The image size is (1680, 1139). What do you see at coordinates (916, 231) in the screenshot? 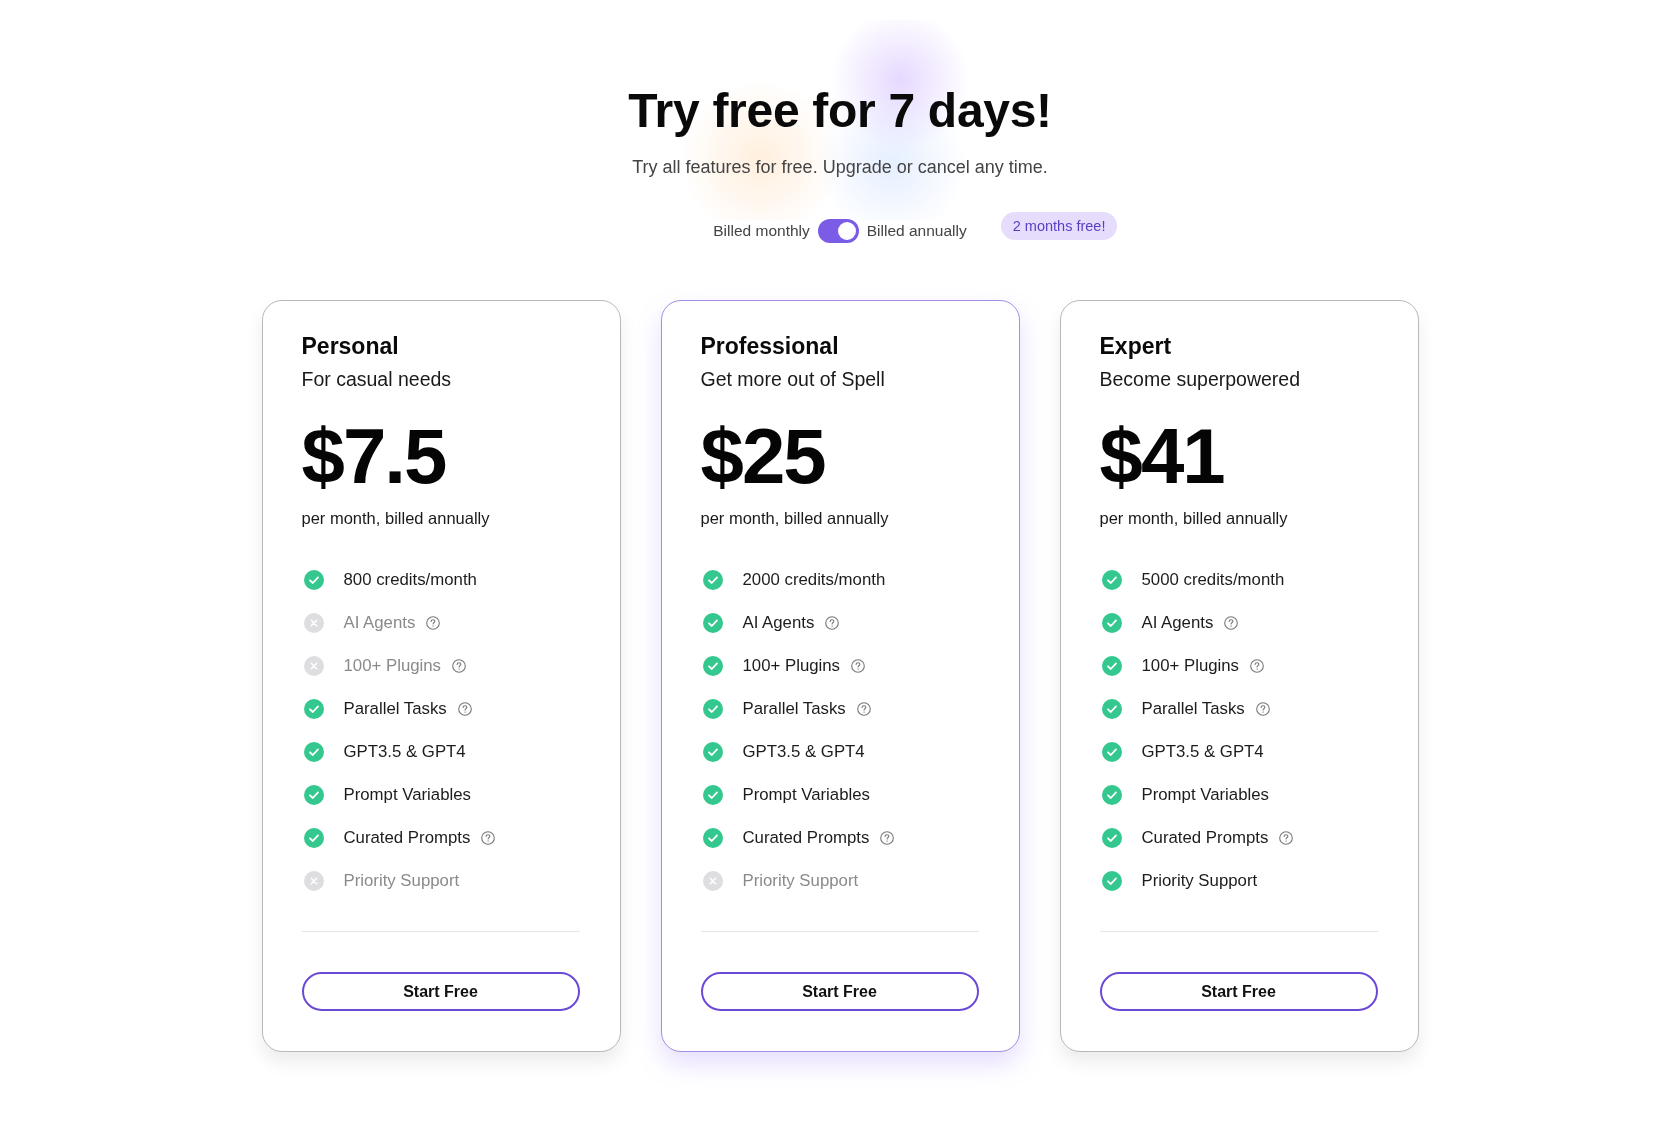
I see `annual-label: Billed annually` at bounding box center [916, 231].